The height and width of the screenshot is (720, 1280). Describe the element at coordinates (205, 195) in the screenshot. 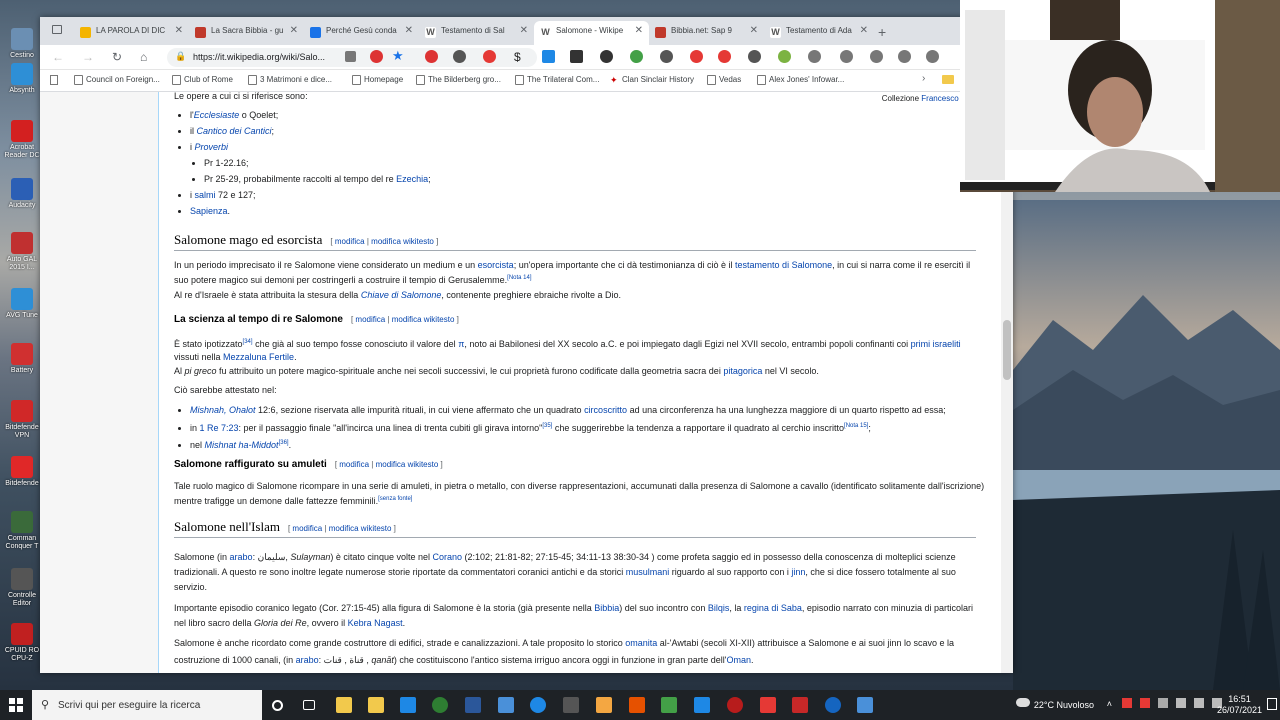

I see `salmi-link: salmi` at that location.